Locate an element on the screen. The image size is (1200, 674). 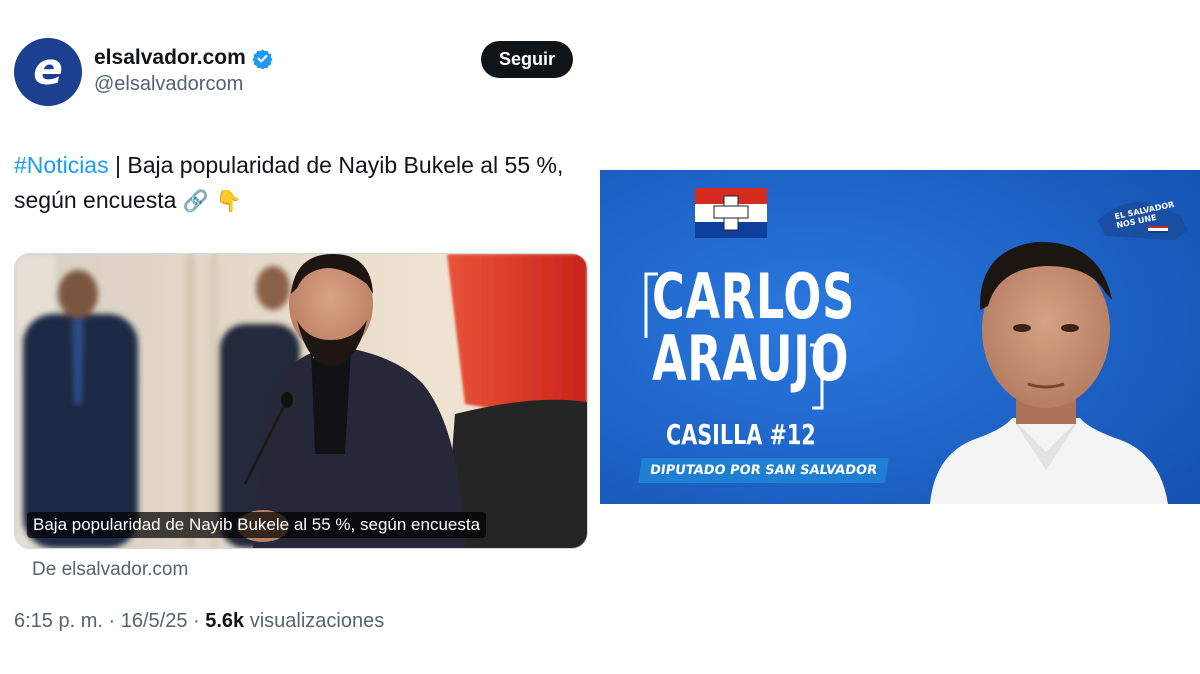
candidate-name-line1: CARLOS is located at coordinates (753, 296).